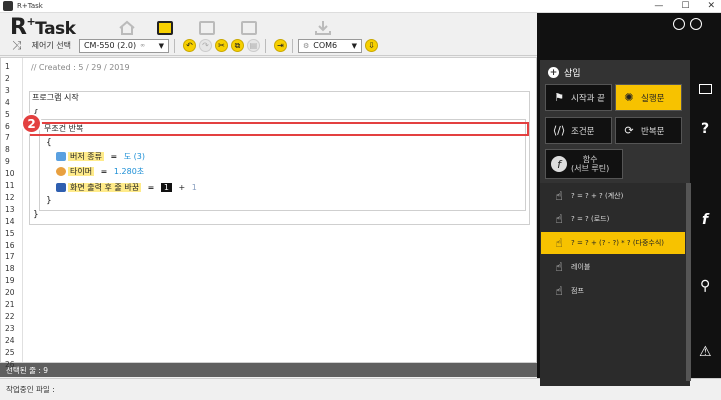 The height and width of the screenshot is (400, 721). I want to click on list-item-label: ? = ? + ? (계산), so click(597, 196).